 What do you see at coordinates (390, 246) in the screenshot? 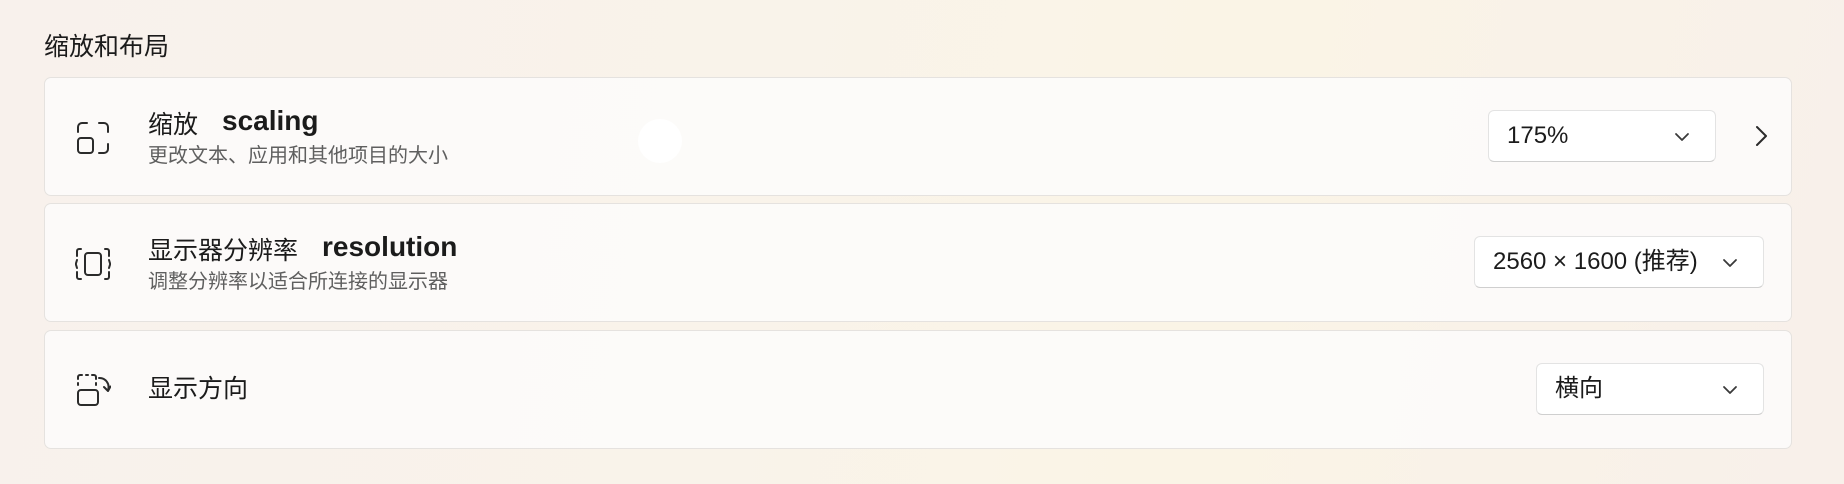
I see `resolution-title-en: resolution` at bounding box center [390, 246].